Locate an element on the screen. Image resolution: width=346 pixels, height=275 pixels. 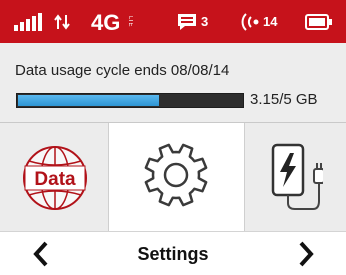
data-tile-label: Data is located at coordinates (55, 179).